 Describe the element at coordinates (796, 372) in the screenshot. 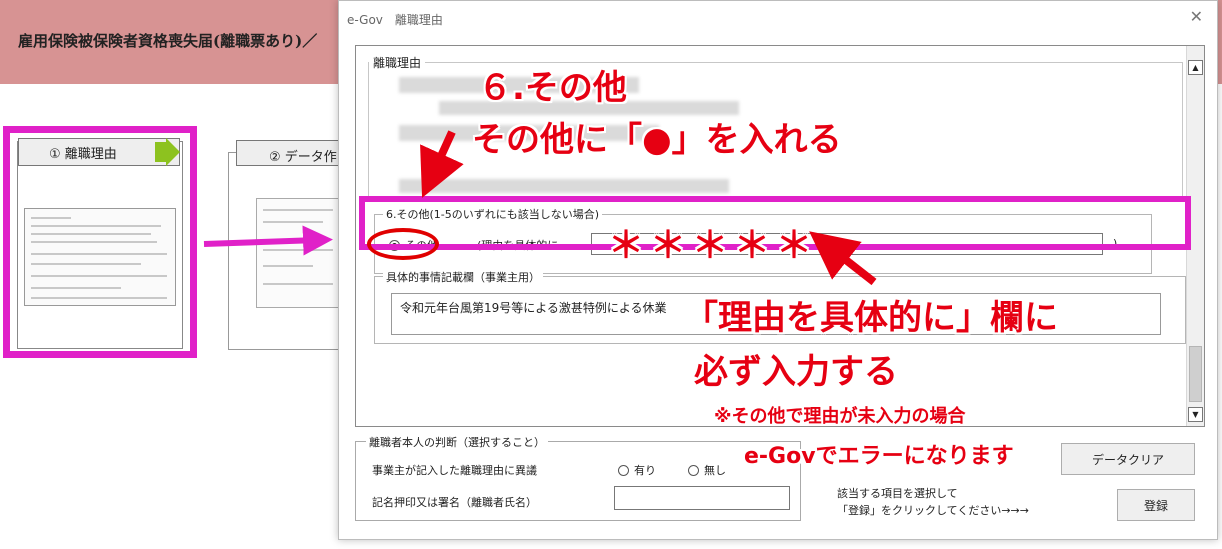

I see `annotation-required: 必ず入力する` at that location.